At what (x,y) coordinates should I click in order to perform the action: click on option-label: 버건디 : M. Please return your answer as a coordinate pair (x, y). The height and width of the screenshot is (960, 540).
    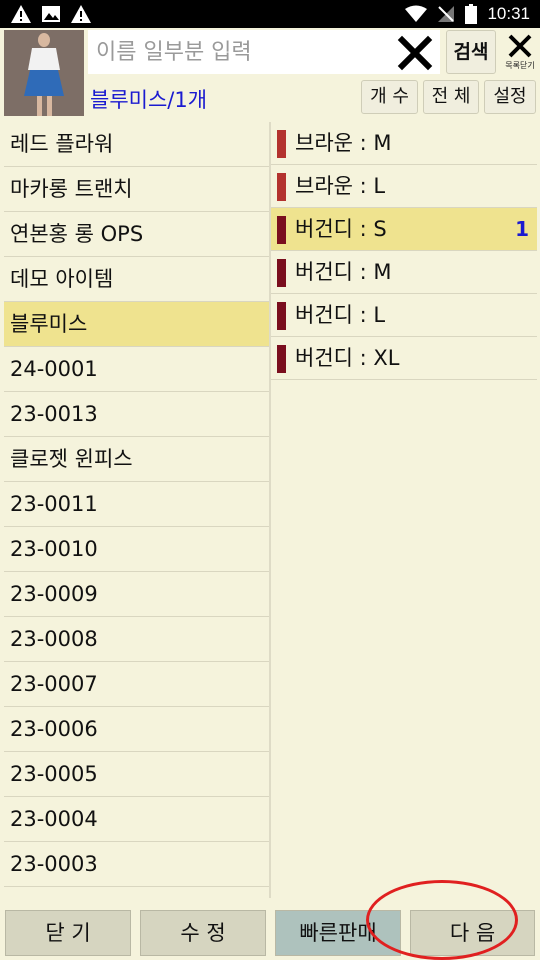
    Looking at the image, I should click on (343, 272).